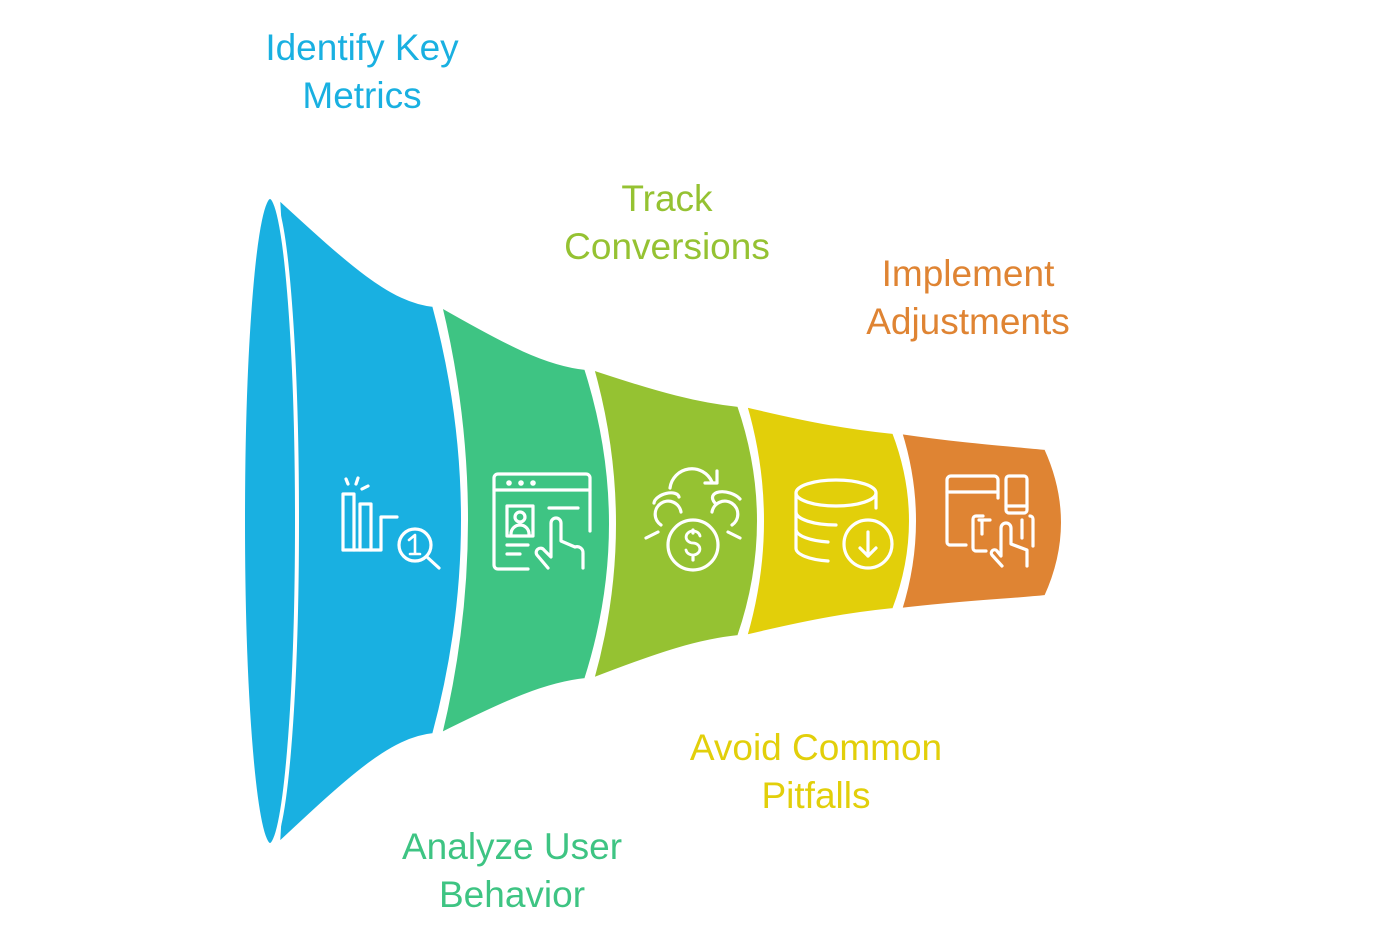 This screenshot has height=944, width=1383. Describe the element at coordinates (816, 772) in the screenshot. I see `stage-label-avoid-common-pitfalls: Avoid Common Pitfalls` at that location.